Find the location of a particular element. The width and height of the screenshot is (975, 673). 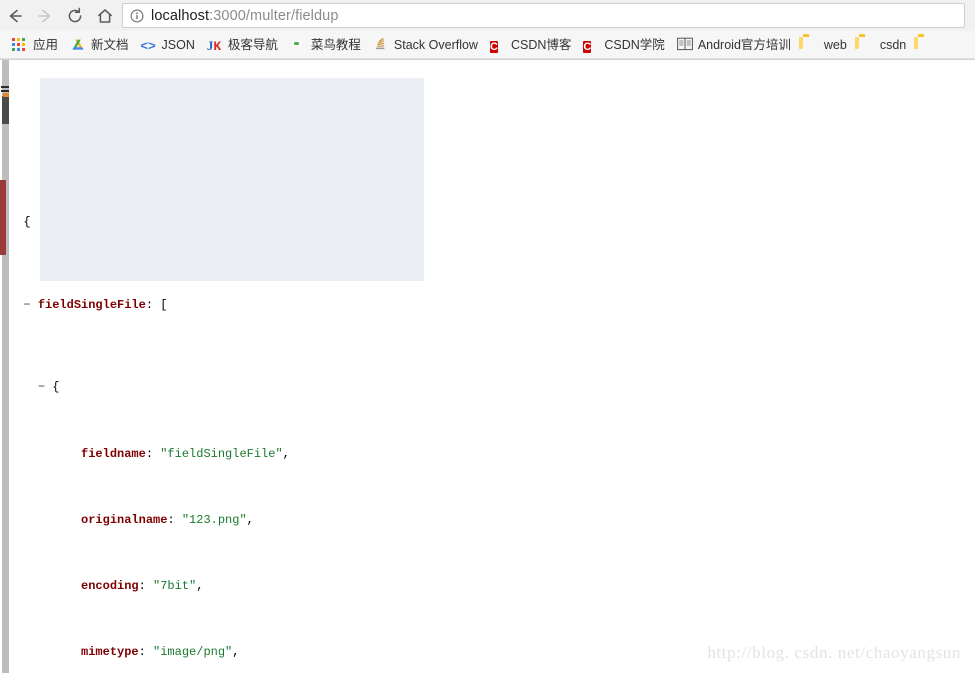

bookmark-folder-overflow is located at coordinates (928, 45).